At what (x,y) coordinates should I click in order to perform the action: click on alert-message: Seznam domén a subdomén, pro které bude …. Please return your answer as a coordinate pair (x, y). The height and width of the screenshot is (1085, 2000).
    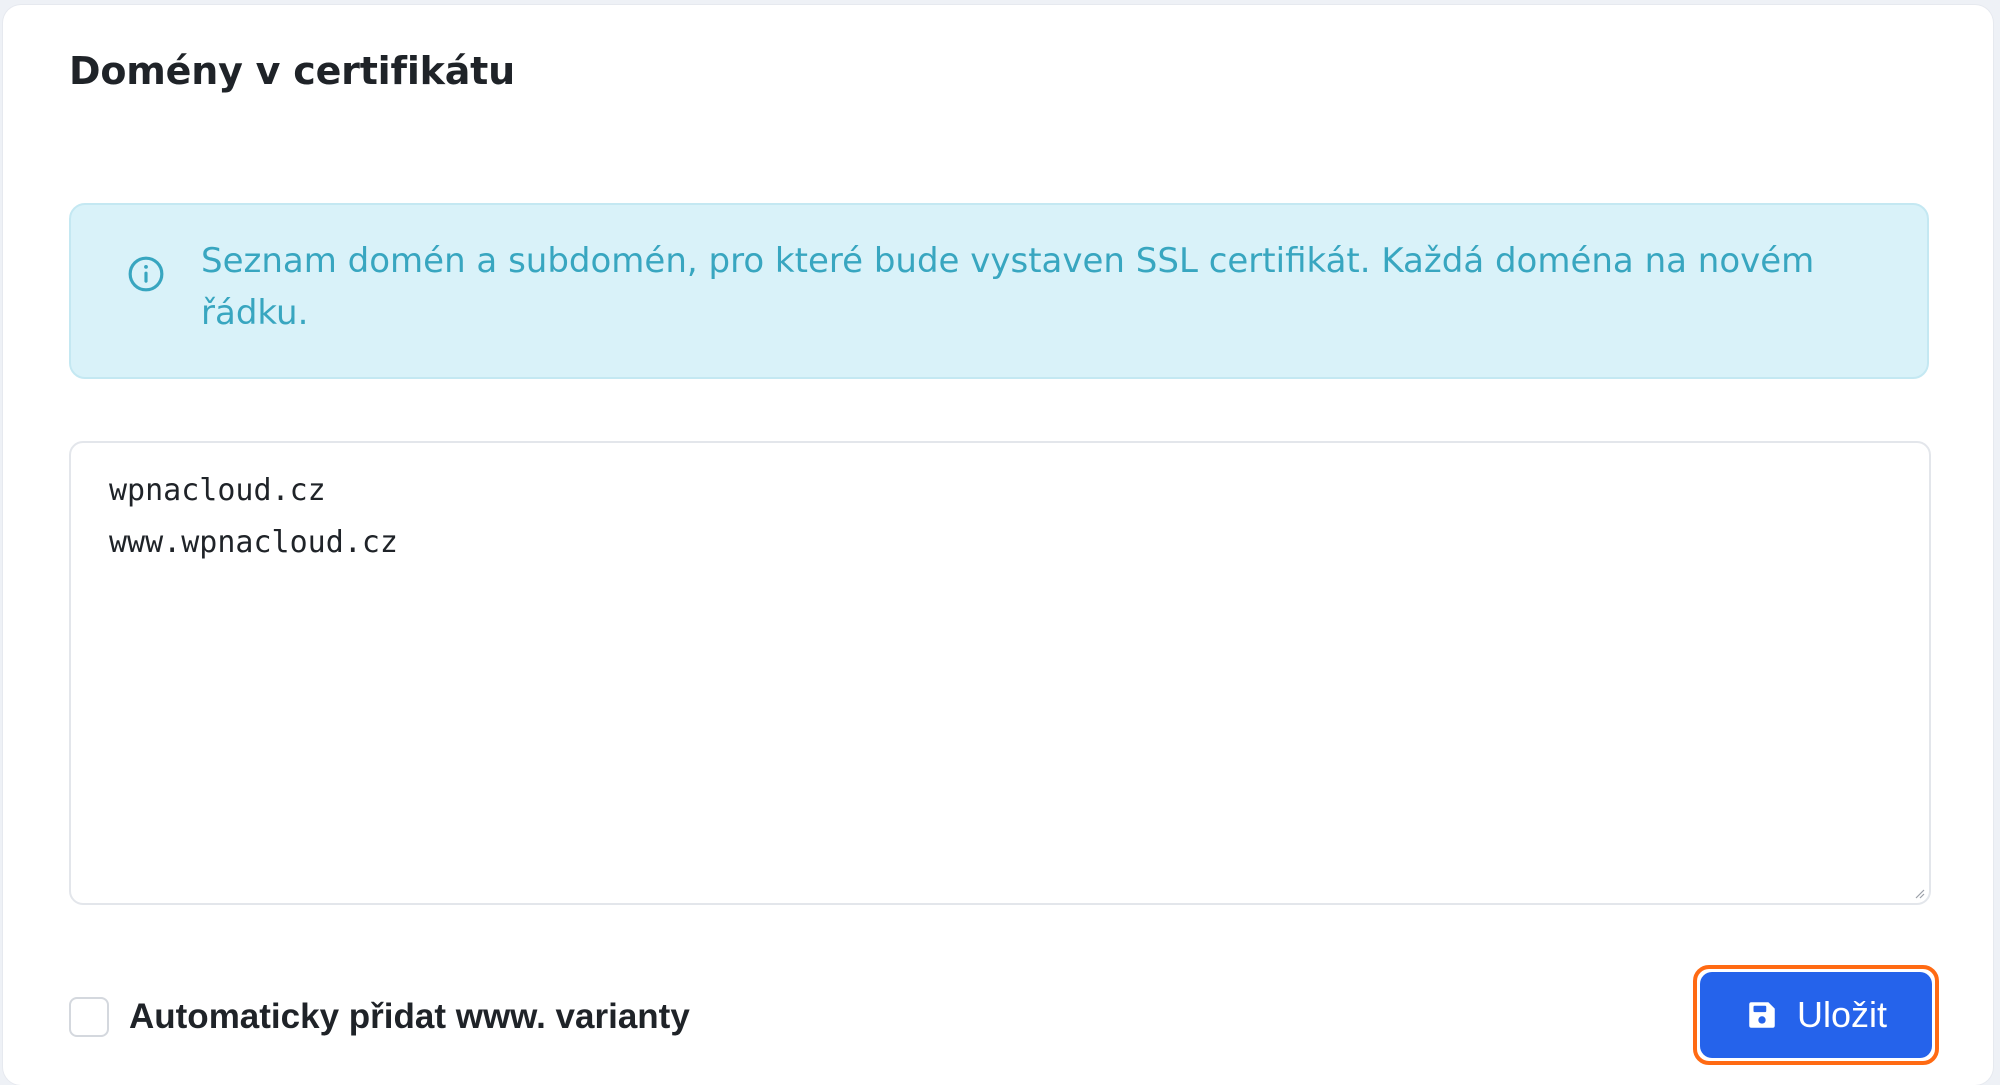
    Looking at the image, I should click on (1008, 287).